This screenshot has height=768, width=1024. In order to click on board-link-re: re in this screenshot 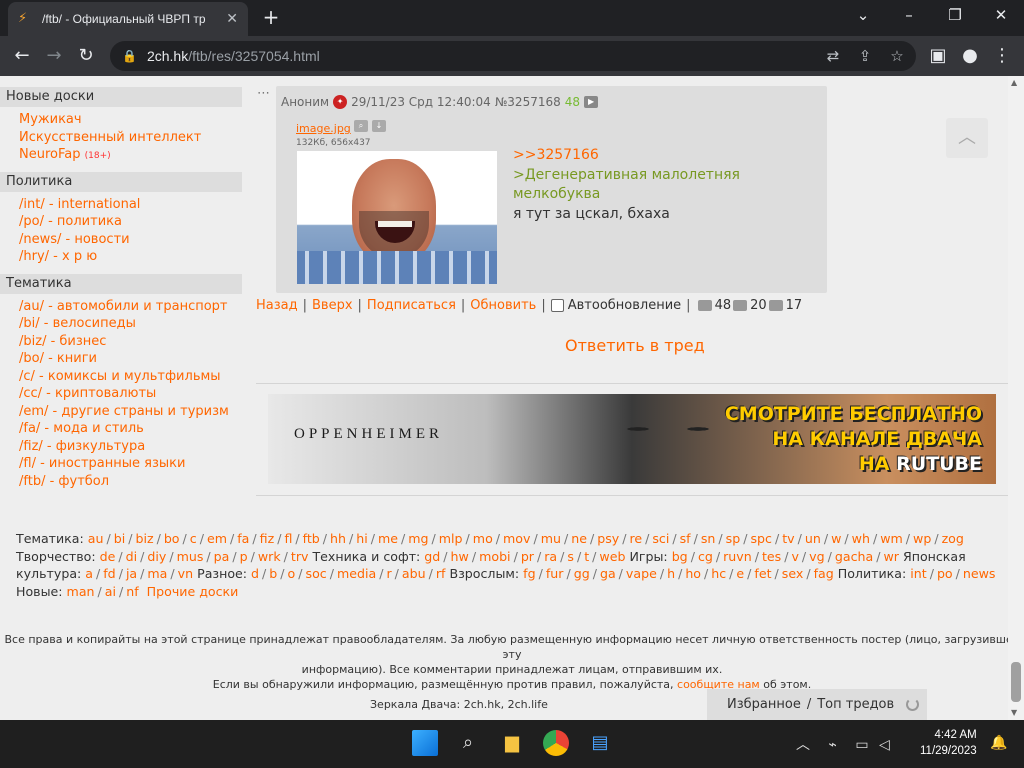, I will do `click(635, 538)`.